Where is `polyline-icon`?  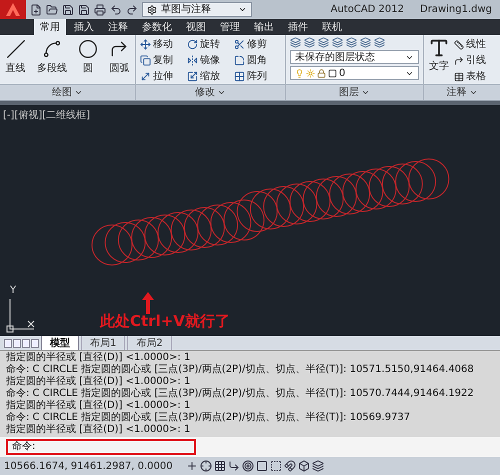 polyline-icon is located at coordinates (52, 49).